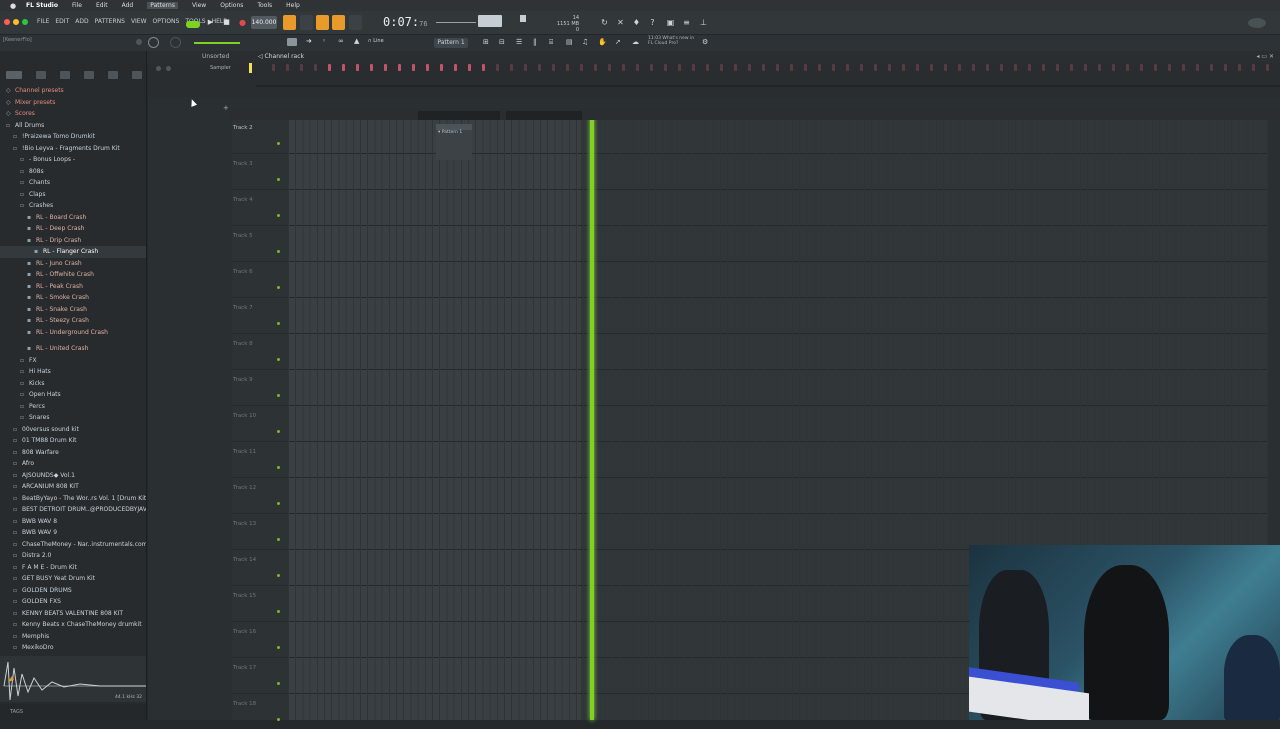 The image size is (1280, 729). Describe the element at coordinates (73, 533) in the screenshot. I see `browser-item: ▫ BWB WAV 9` at that location.